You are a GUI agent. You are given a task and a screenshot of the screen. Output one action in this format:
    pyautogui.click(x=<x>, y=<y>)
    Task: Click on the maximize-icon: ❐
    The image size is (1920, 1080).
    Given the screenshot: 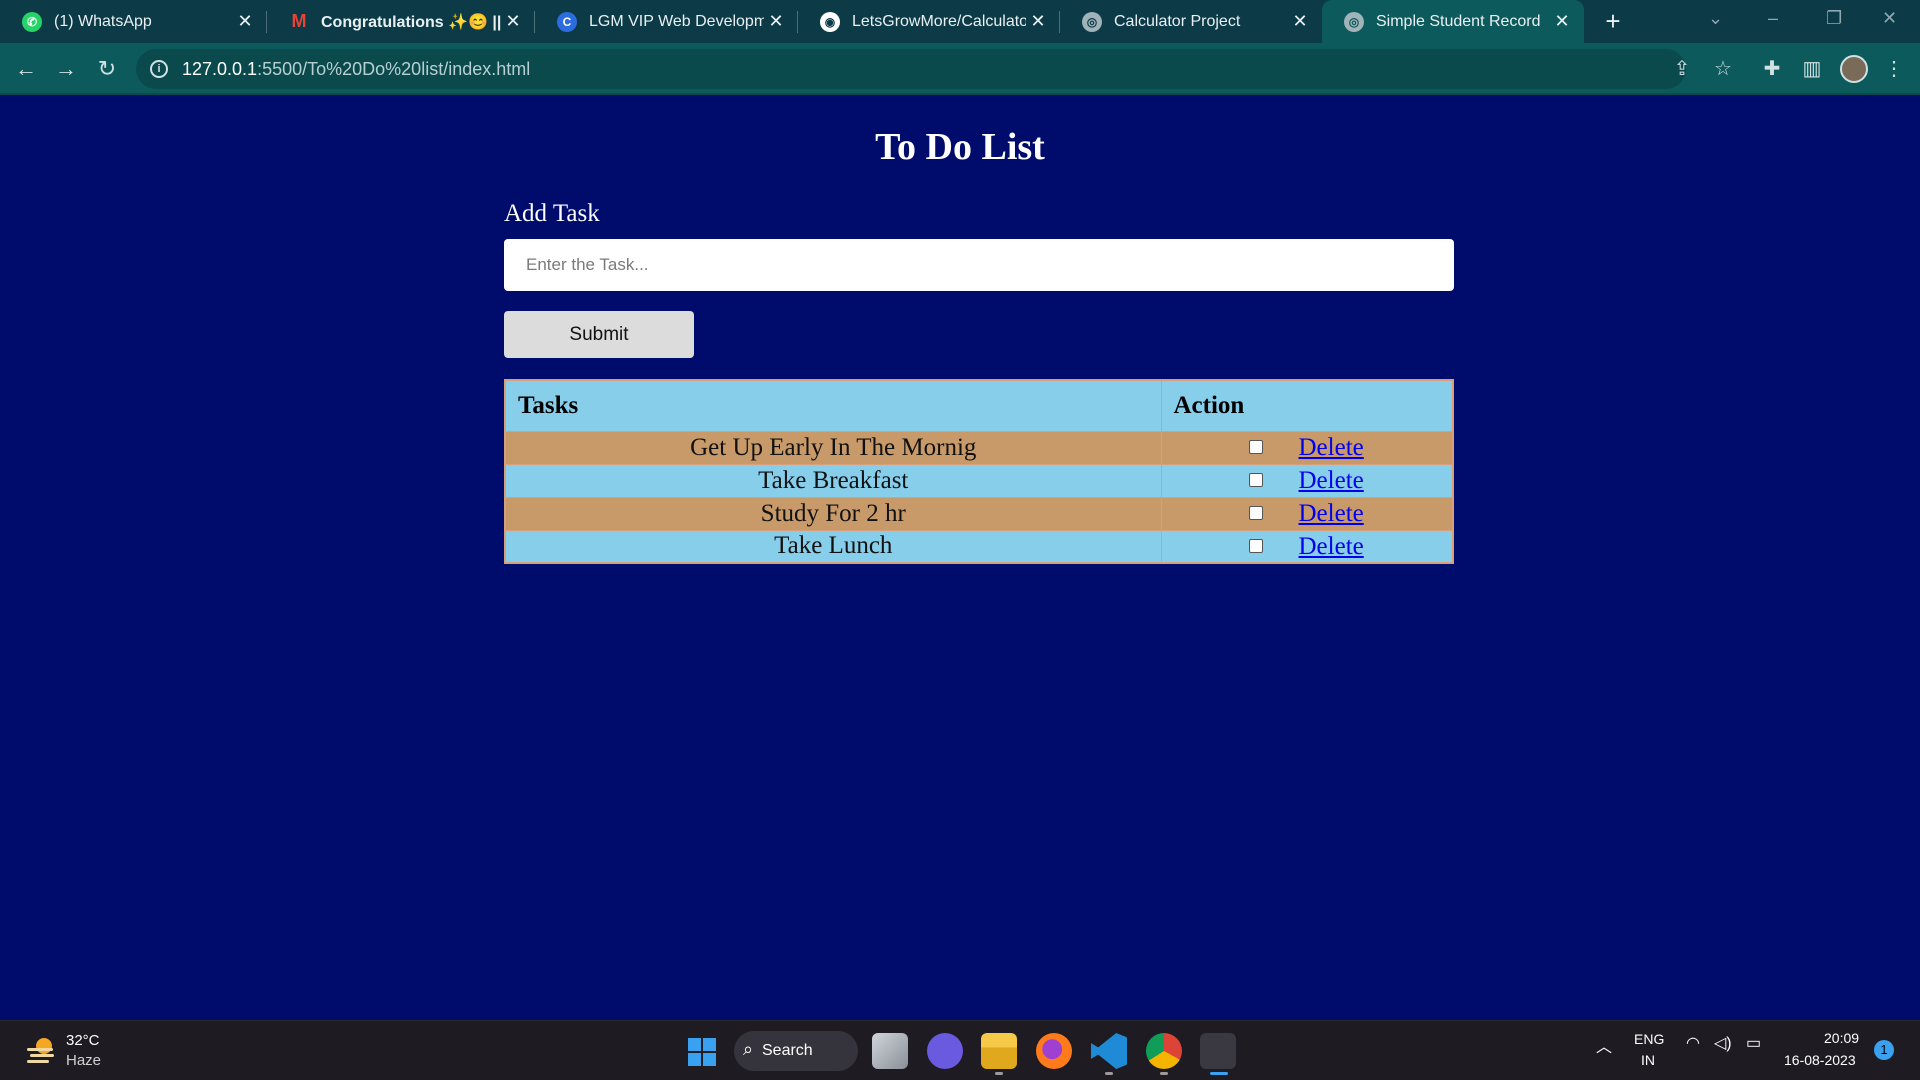 What is the action you would take?
    pyautogui.click(x=1834, y=18)
    